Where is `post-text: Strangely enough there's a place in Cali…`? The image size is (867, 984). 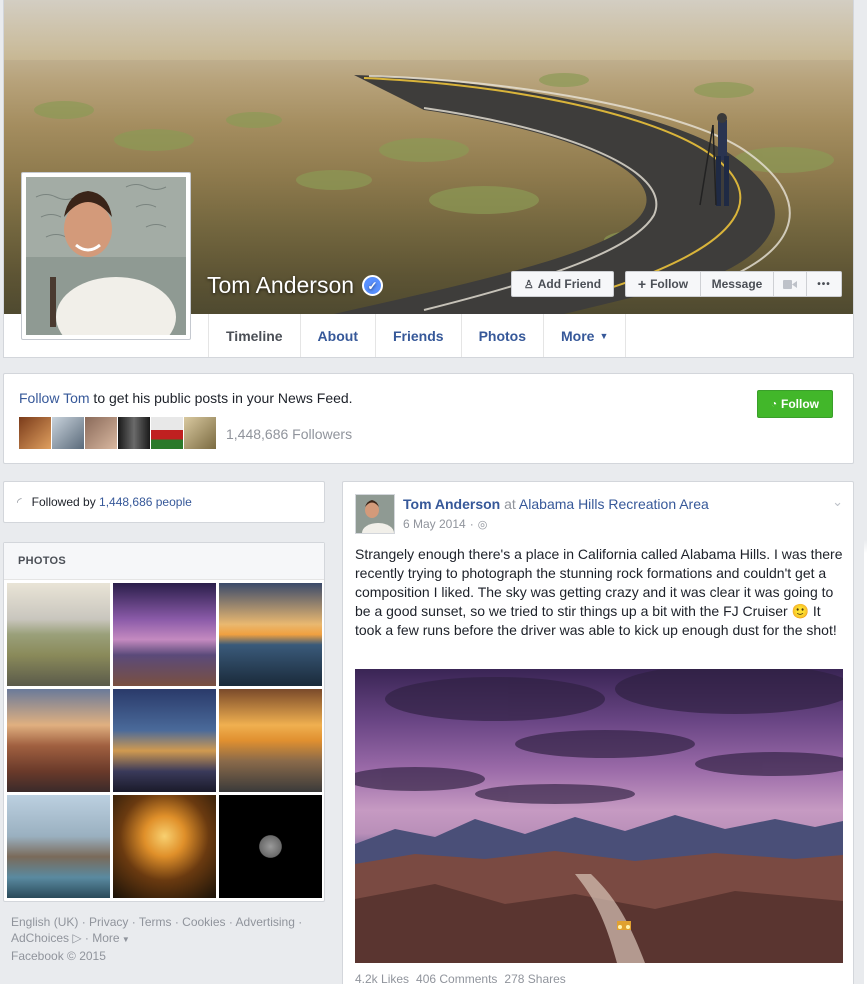 post-text: Strangely enough there's a place in Cali… is located at coordinates (599, 592).